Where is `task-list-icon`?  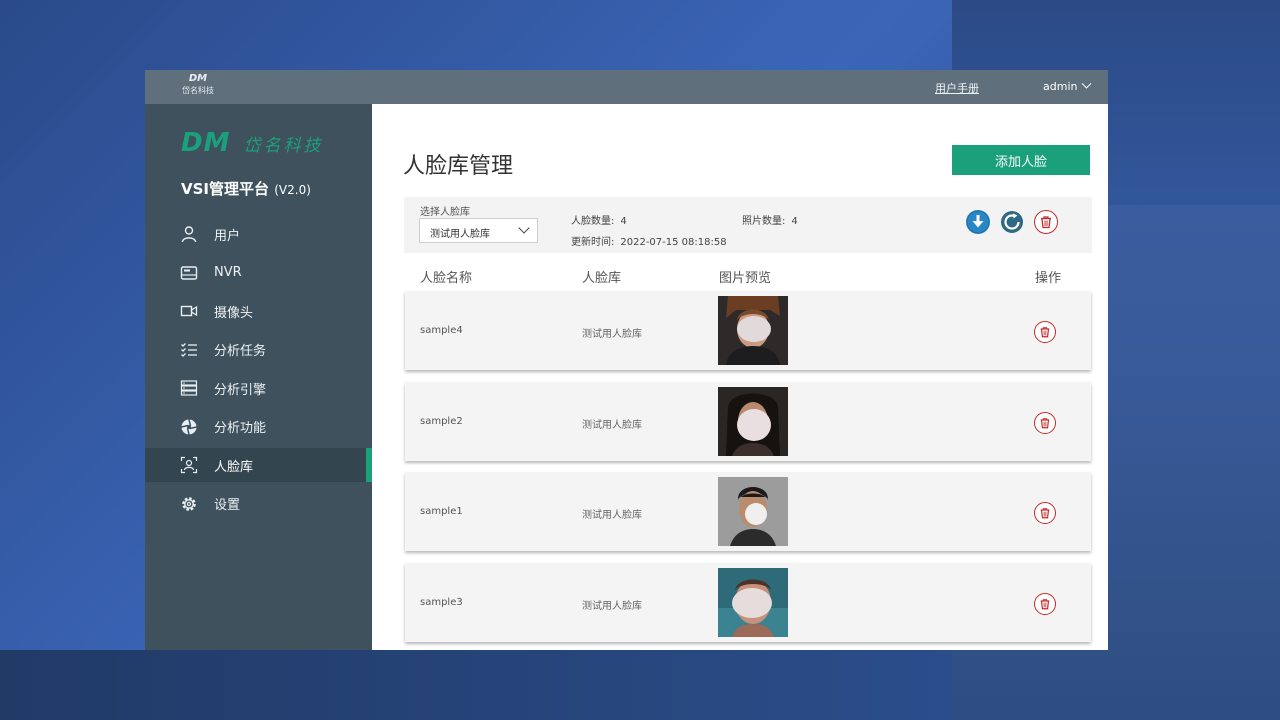 task-list-icon is located at coordinates (189, 350).